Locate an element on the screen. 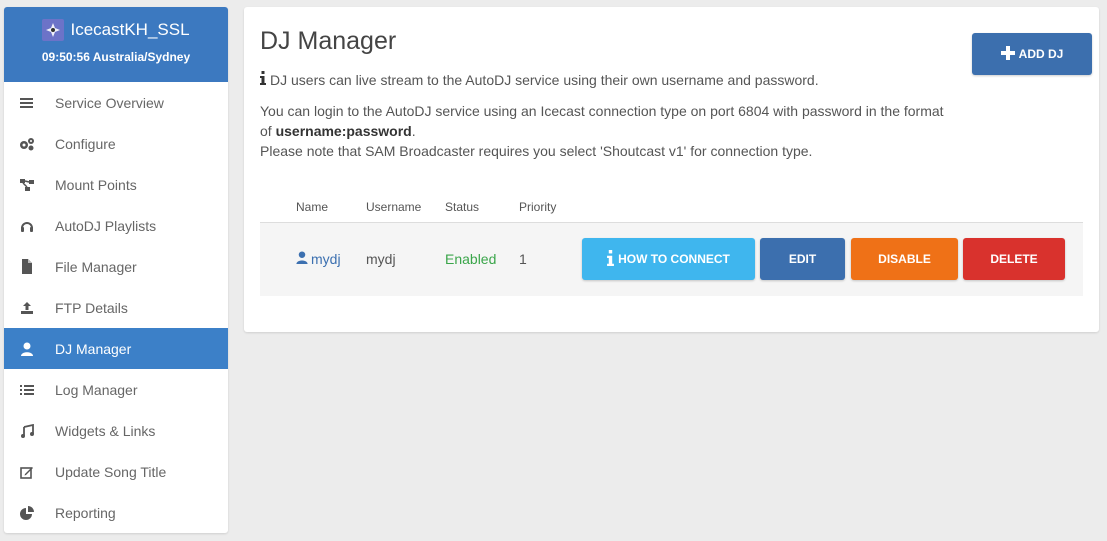 The image size is (1107, 541). sidebar-item-dj-manager: DJ Manager is located at coordinates (116, 348).